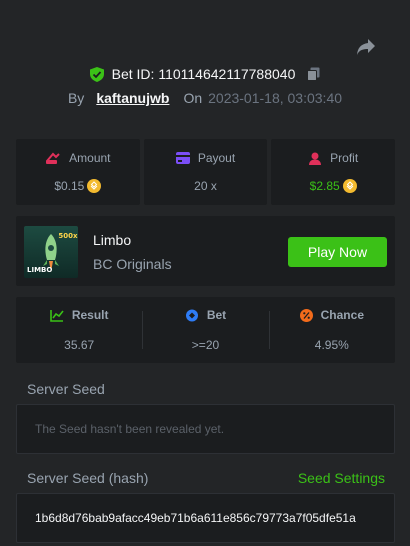 The image size is (410, 546). I want to click on server-seed-field: The Seed hasn't been revealed yet., so click(205, 429).